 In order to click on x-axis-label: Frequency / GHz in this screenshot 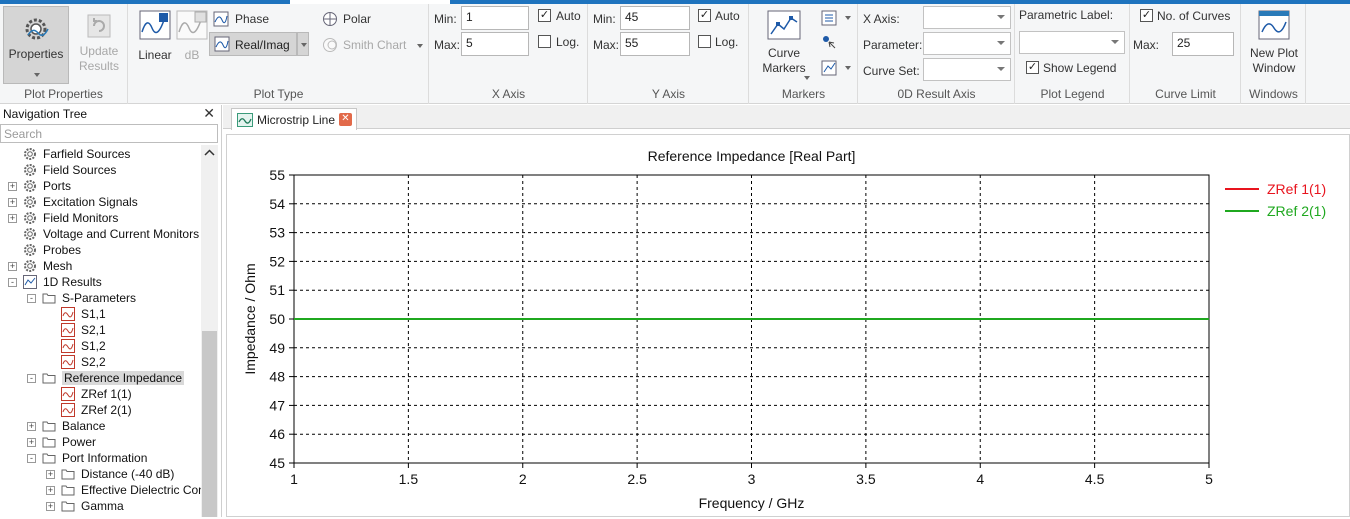, I will do `click(752, 503)`.